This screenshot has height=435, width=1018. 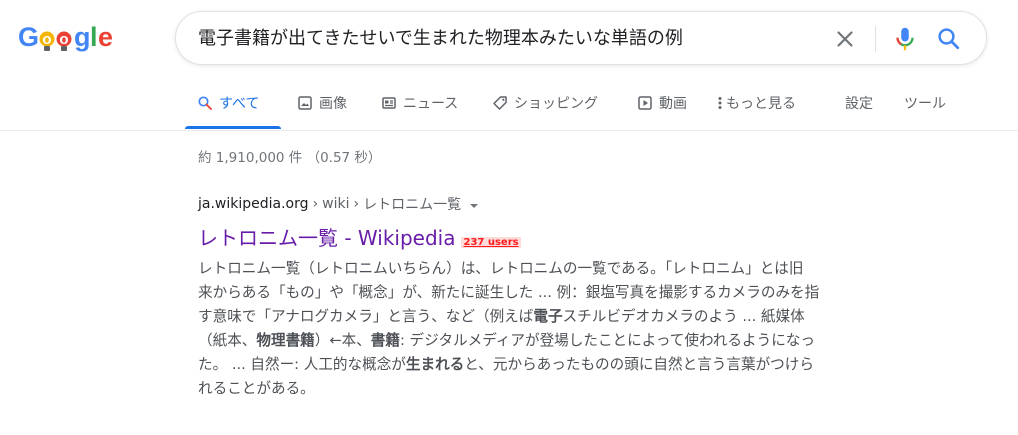 What do you see at coordinates (639, 364) in the screenshot?
I see `snippet-text: と、元からあったものの頭に自然と言う言葉がつけら` at bounding box center [639, 364].